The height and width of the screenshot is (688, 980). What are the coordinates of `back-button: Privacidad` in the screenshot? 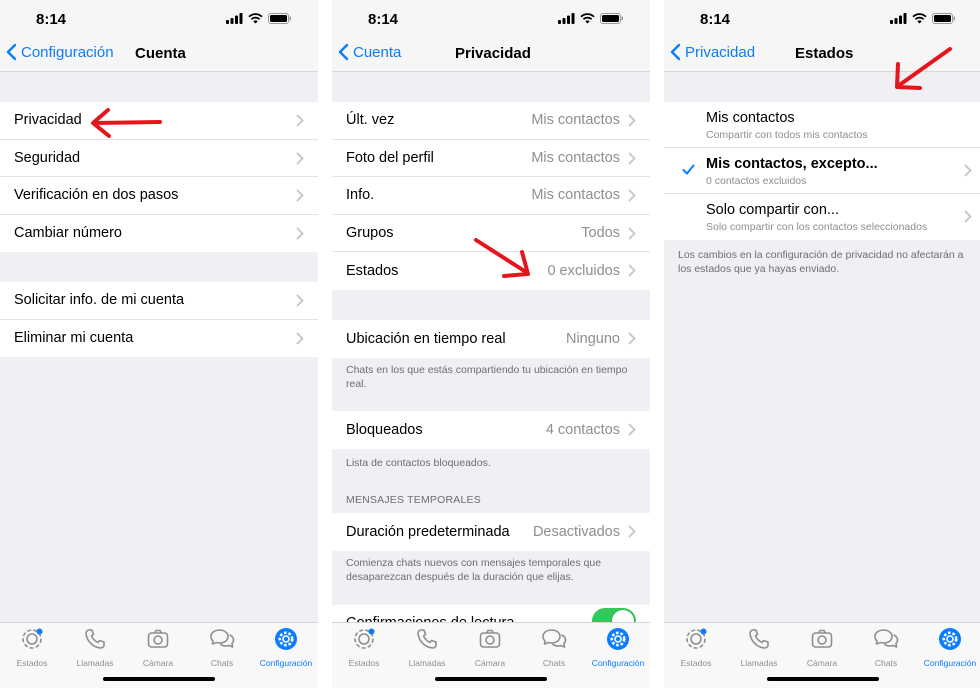 It's located at (712, 52).